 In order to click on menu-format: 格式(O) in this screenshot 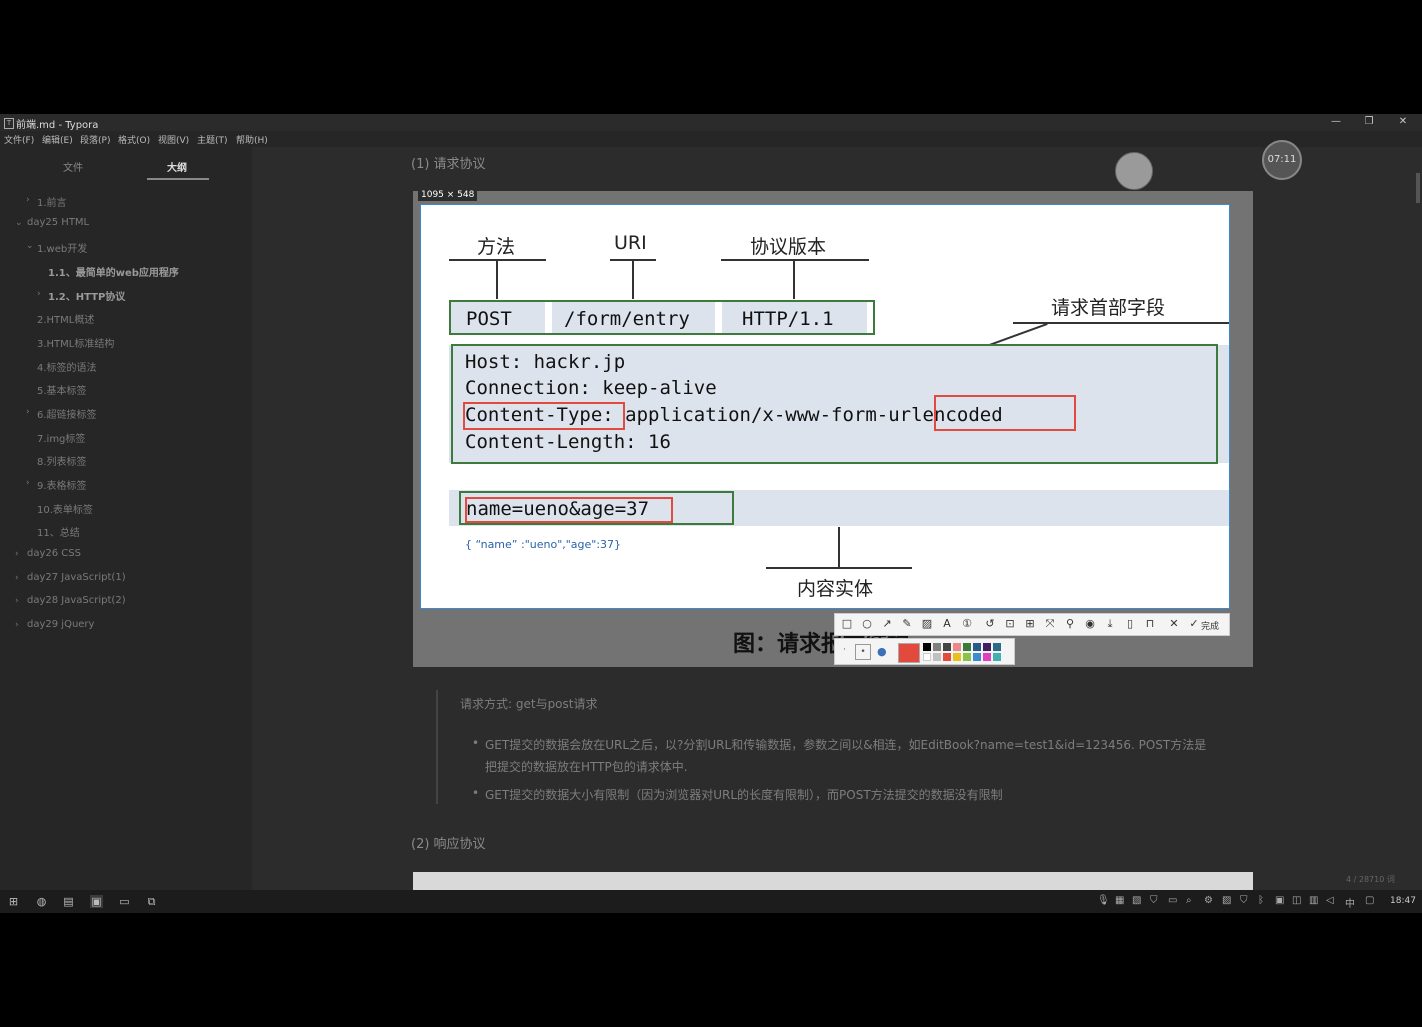, I will do `click(134, 139)`.